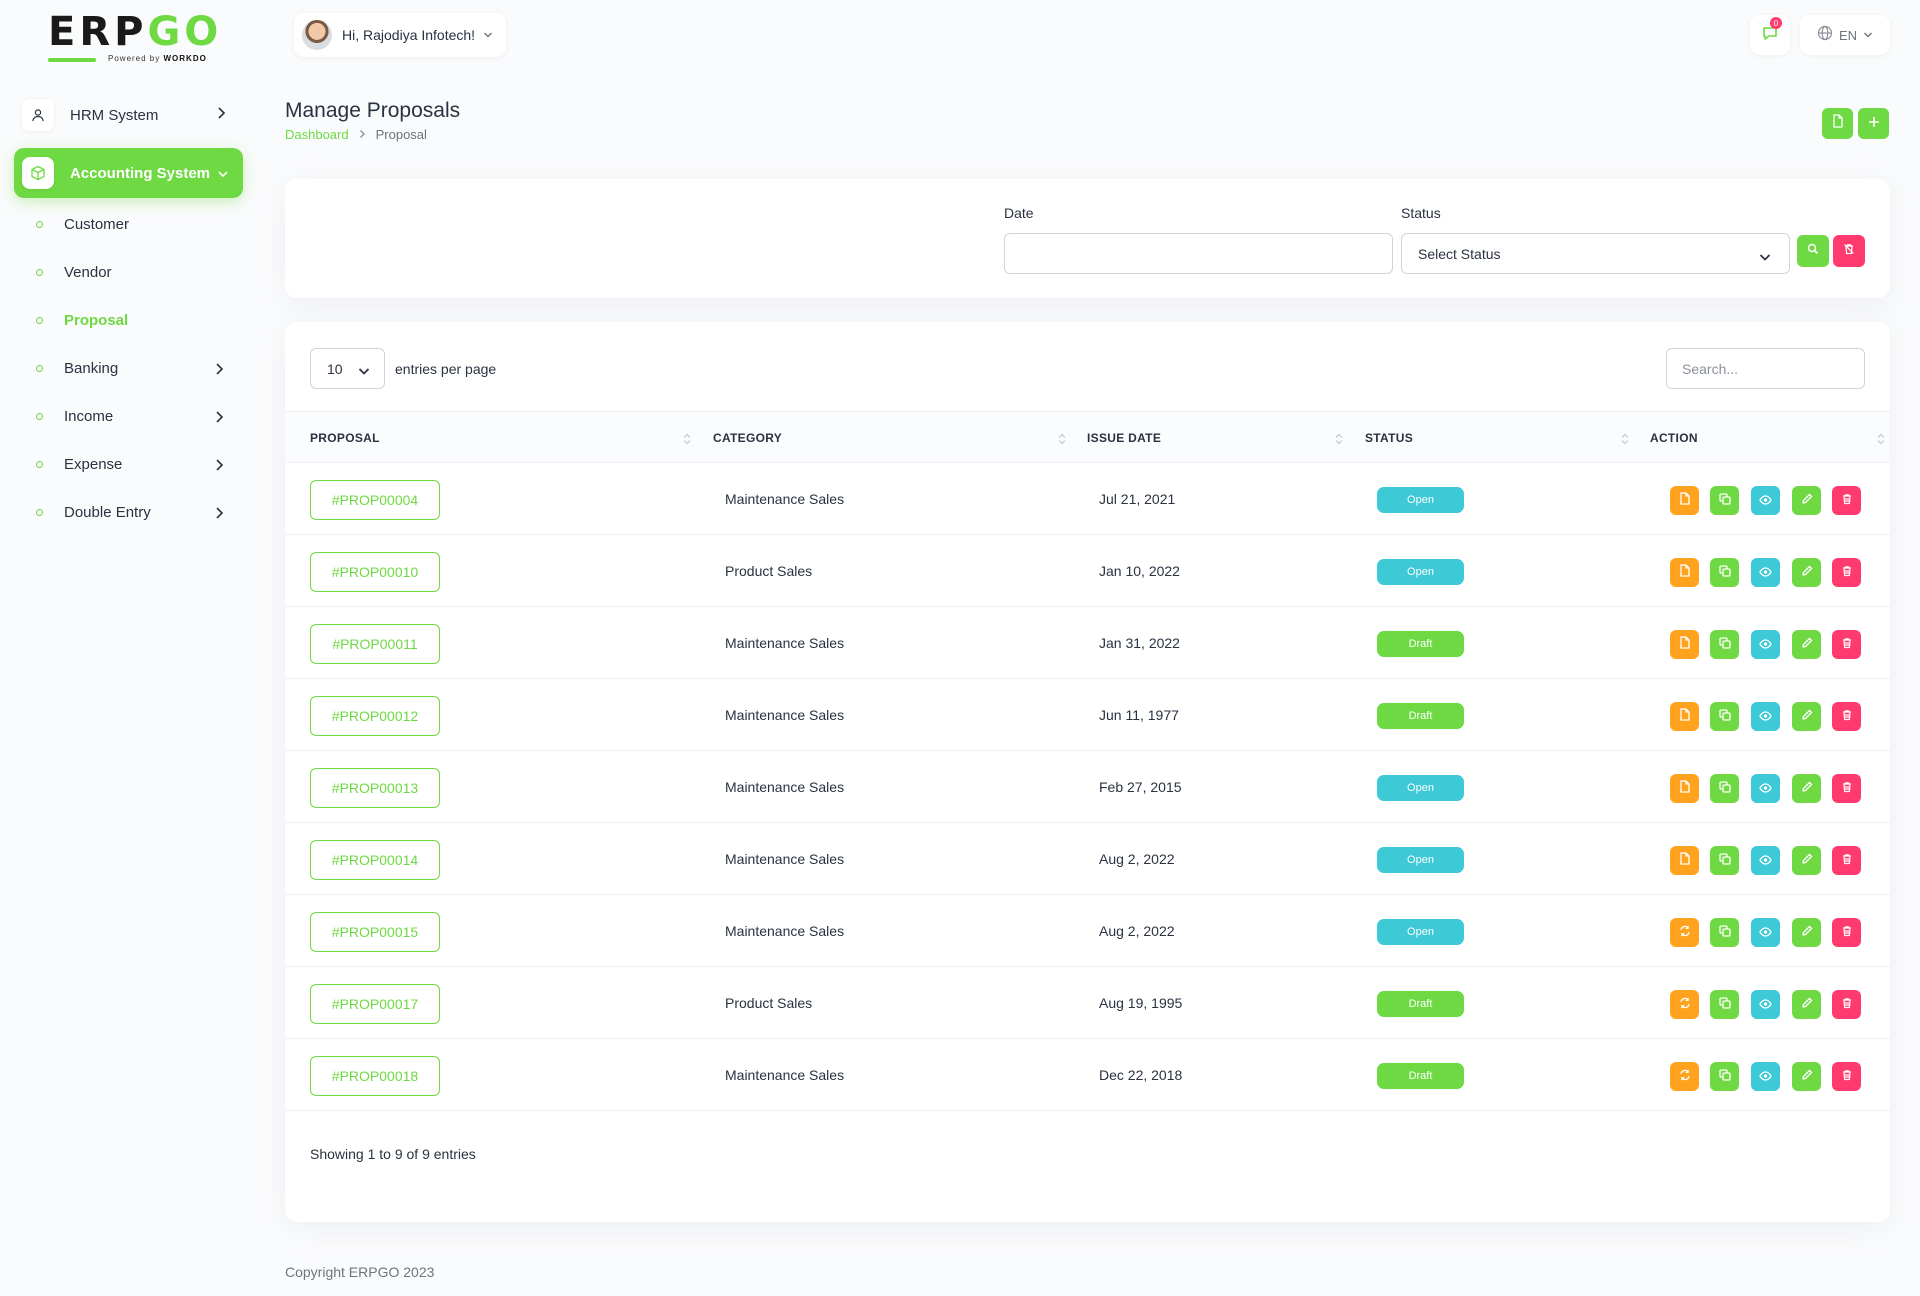 This screenshot has height=1296, width=1920. Describe the element at coordinates (114, 115) in the screenshot. I see `sidebar-item-label: HRM System` at that location.